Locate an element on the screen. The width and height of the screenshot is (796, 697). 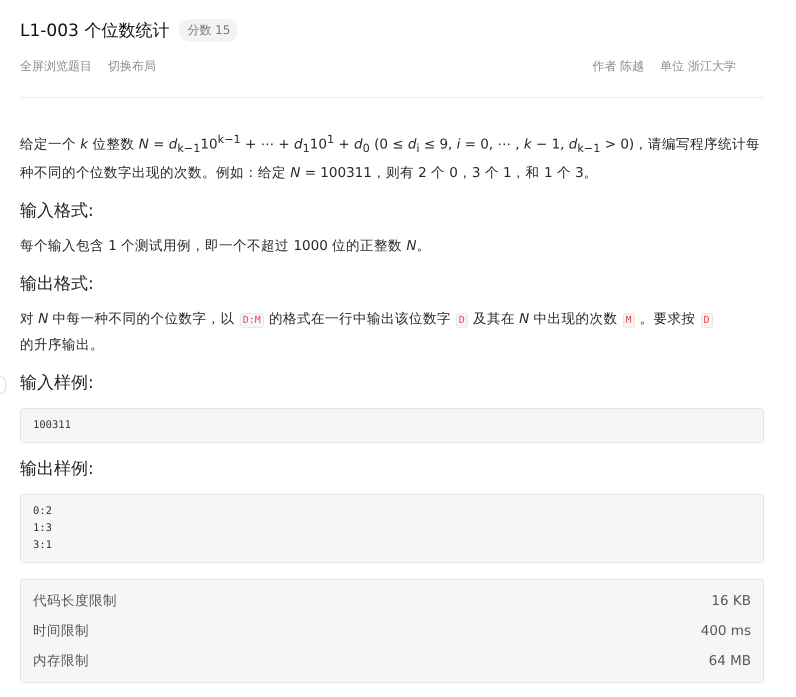
action-link: 全屏浏览题目 is located at coordinates (56, 66).